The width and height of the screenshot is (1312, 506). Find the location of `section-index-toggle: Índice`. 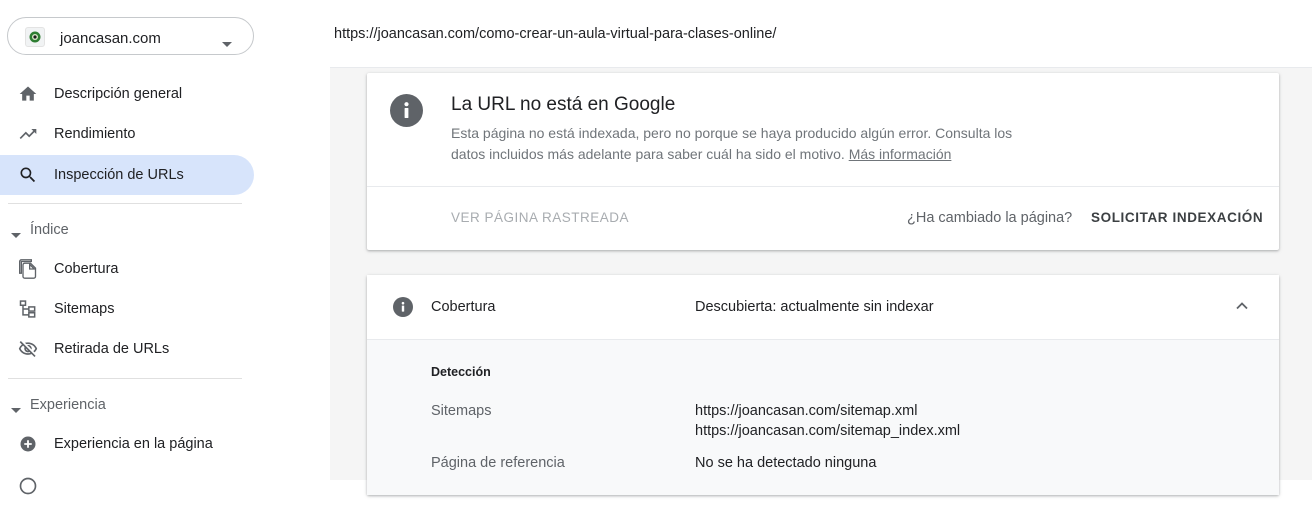

section-index-toggle: Índice is located at coordinates (127, 230).